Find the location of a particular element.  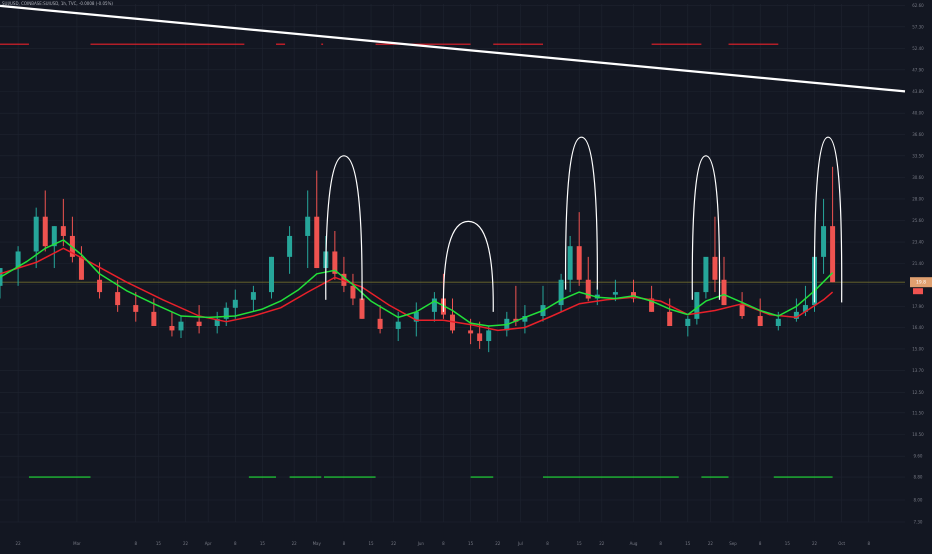

x-tick-label: Mar is located at coordinates (77, 543).